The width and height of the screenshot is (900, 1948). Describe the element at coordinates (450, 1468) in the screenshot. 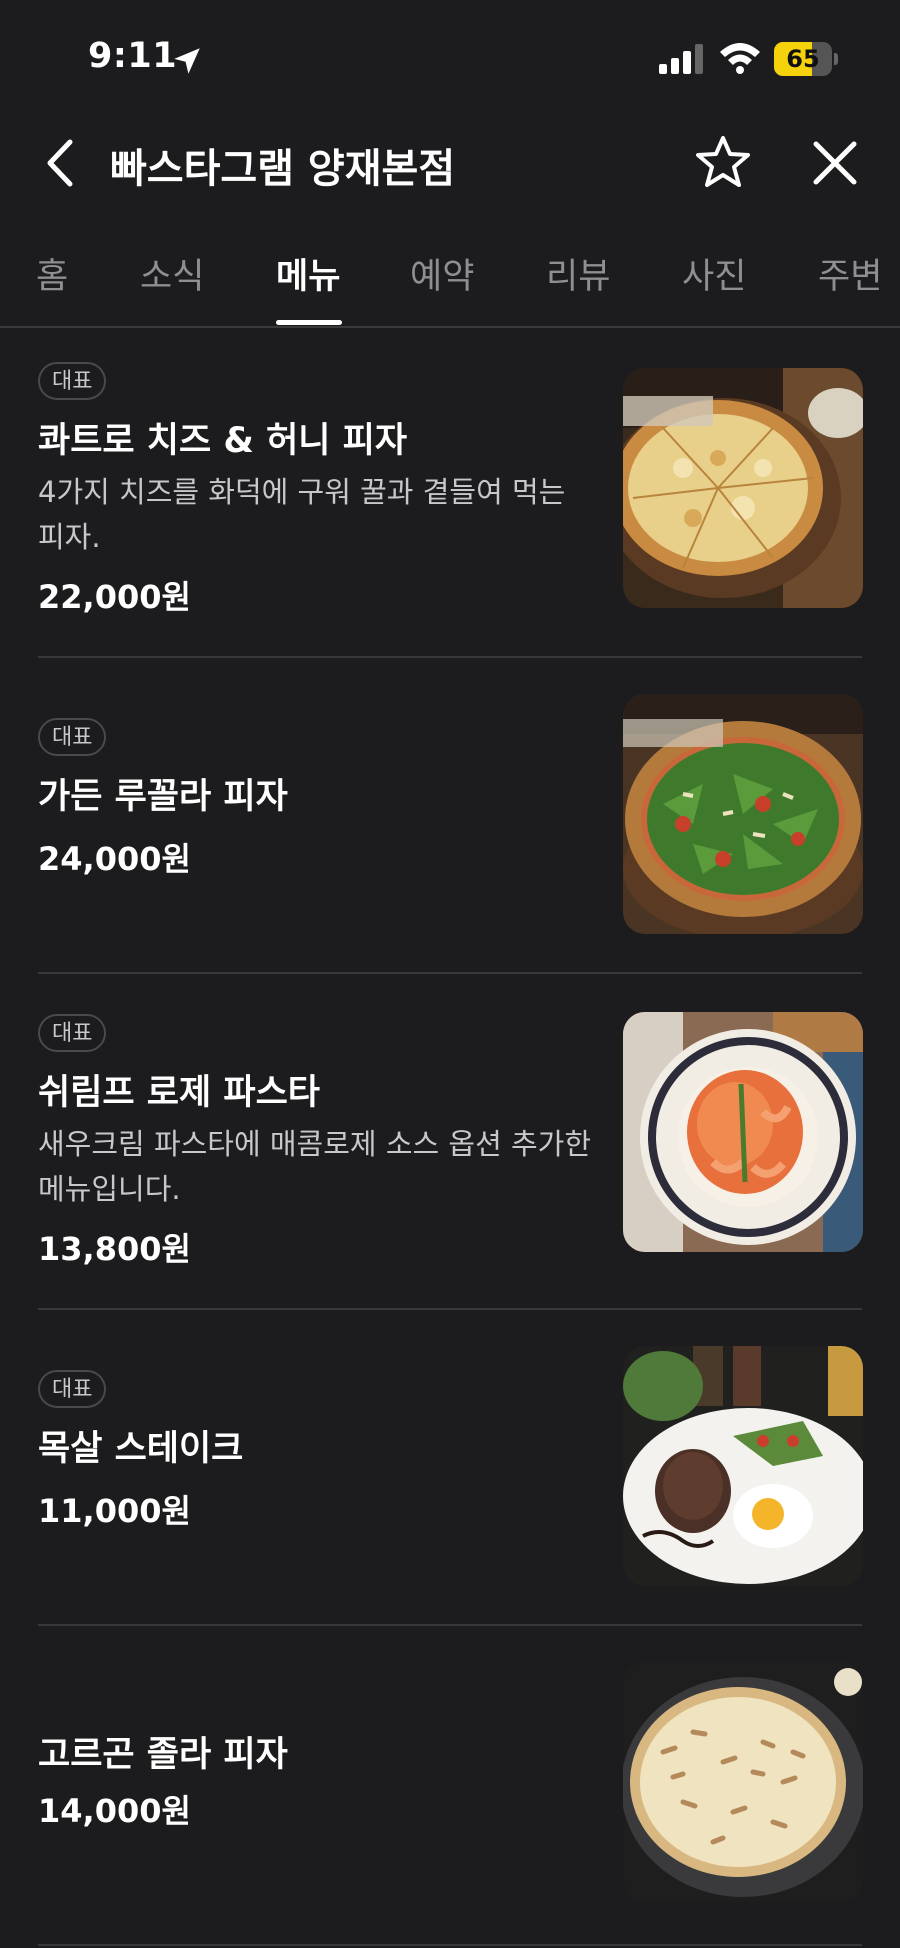

I see `menu-item: 대표 목살 스테이크 11,000원` at that location.